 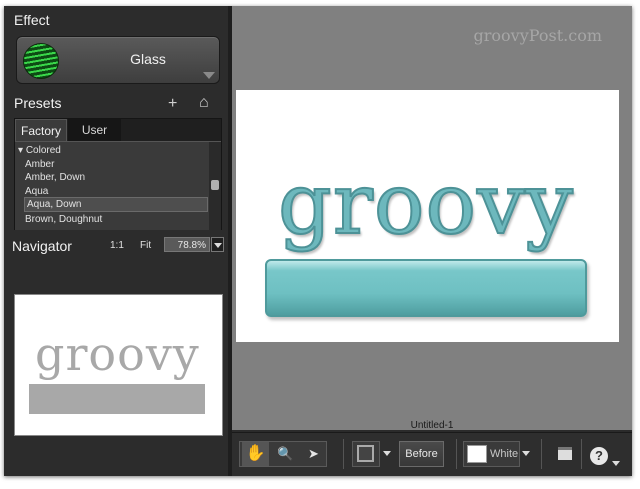 I want to click on zoom-tool-icon: 🔍, so click(x=285, y=454).